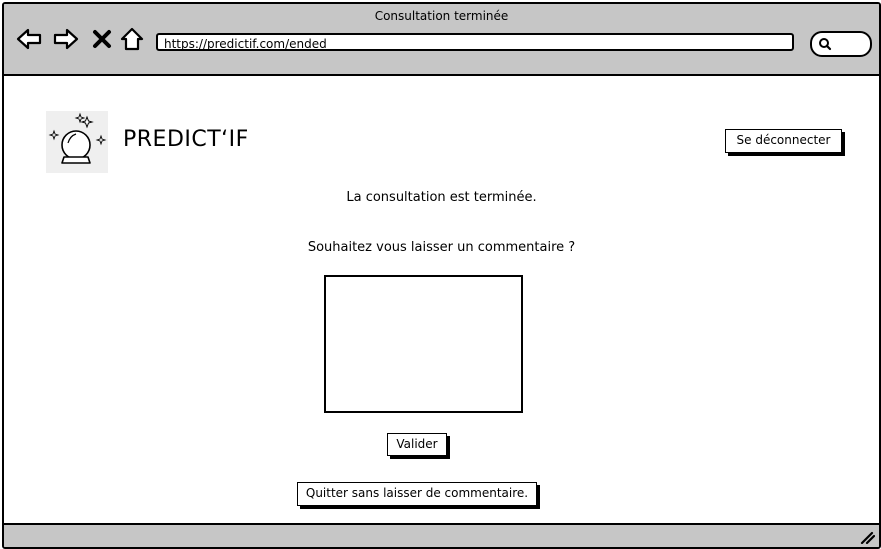  What do you see at coordinates (867, 537) in the screenshot?
I see `resize-grip-icon` at bounding box center [867, 537].